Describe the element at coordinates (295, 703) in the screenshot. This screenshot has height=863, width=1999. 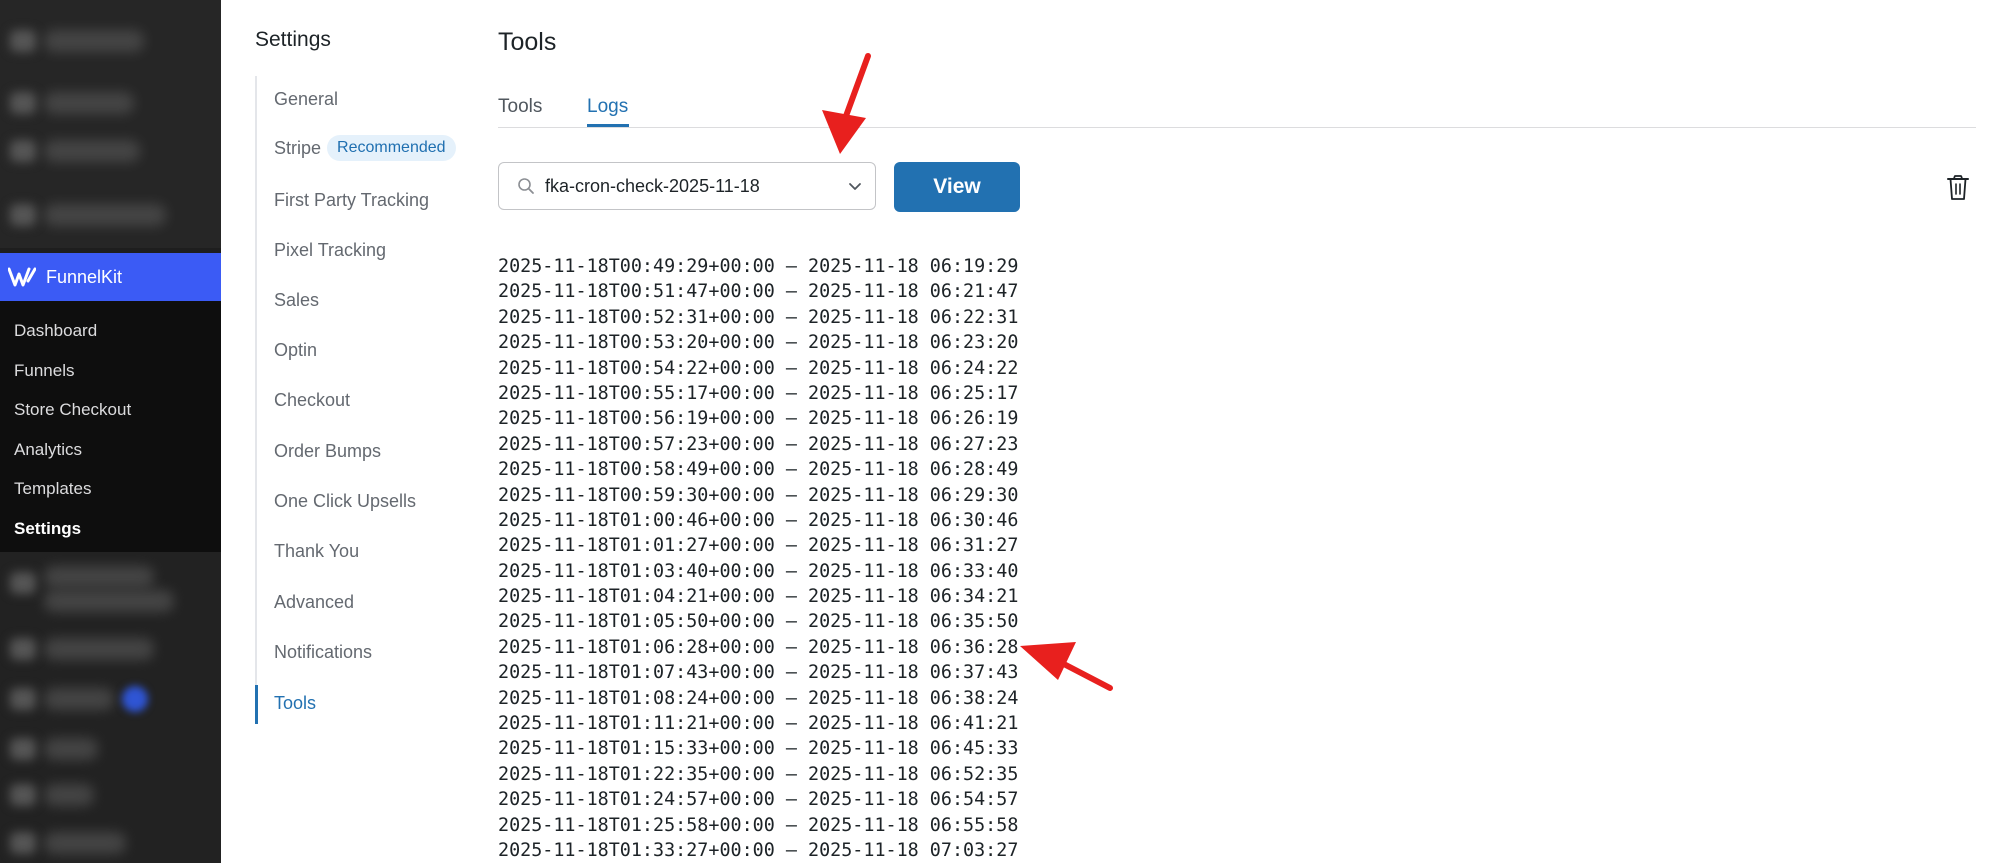
I see `nav-item-tools: Tools` at that location.